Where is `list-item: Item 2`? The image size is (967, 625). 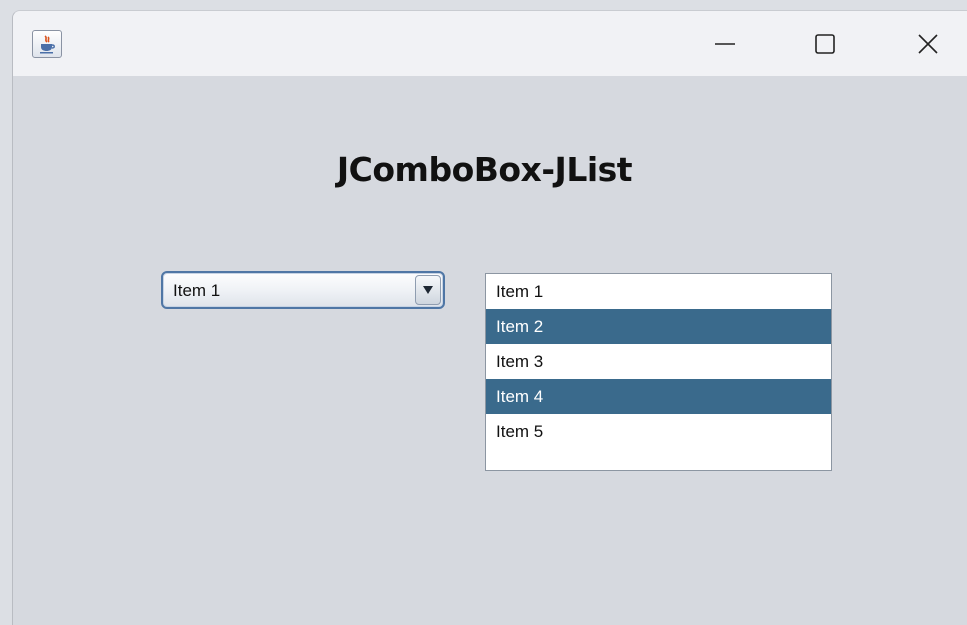 list-item: Item 2 is located at coordinates (658, 326).